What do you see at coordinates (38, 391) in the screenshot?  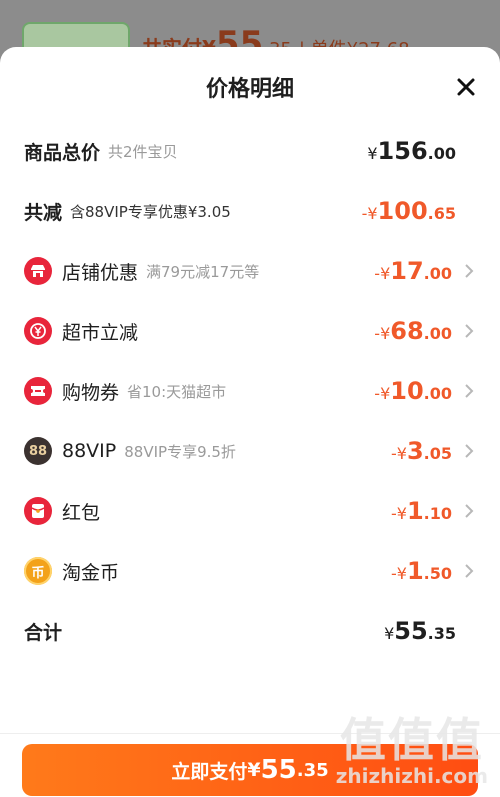 I see `coupon-icon` at bounding box center [38, 391].